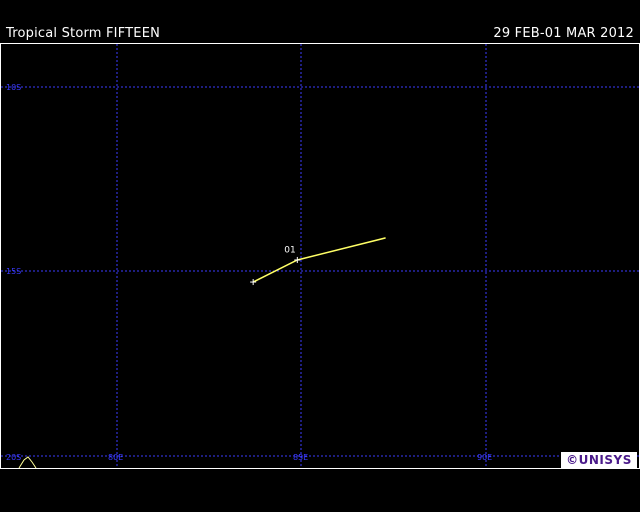  What do you see at coordinates (27, 462) in the screenshot?
I see `land-outline` at bounding box center [27, 462].